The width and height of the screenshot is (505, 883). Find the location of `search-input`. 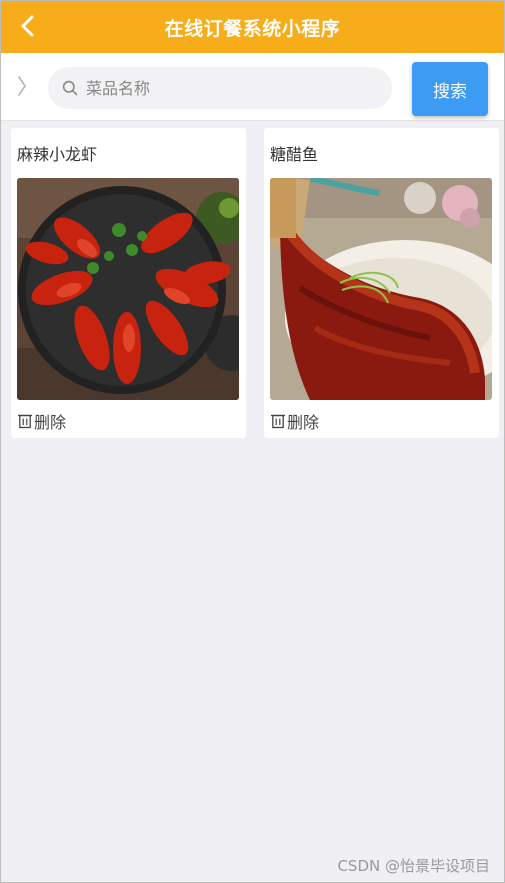

search-input is located at coordinates (226, 88).